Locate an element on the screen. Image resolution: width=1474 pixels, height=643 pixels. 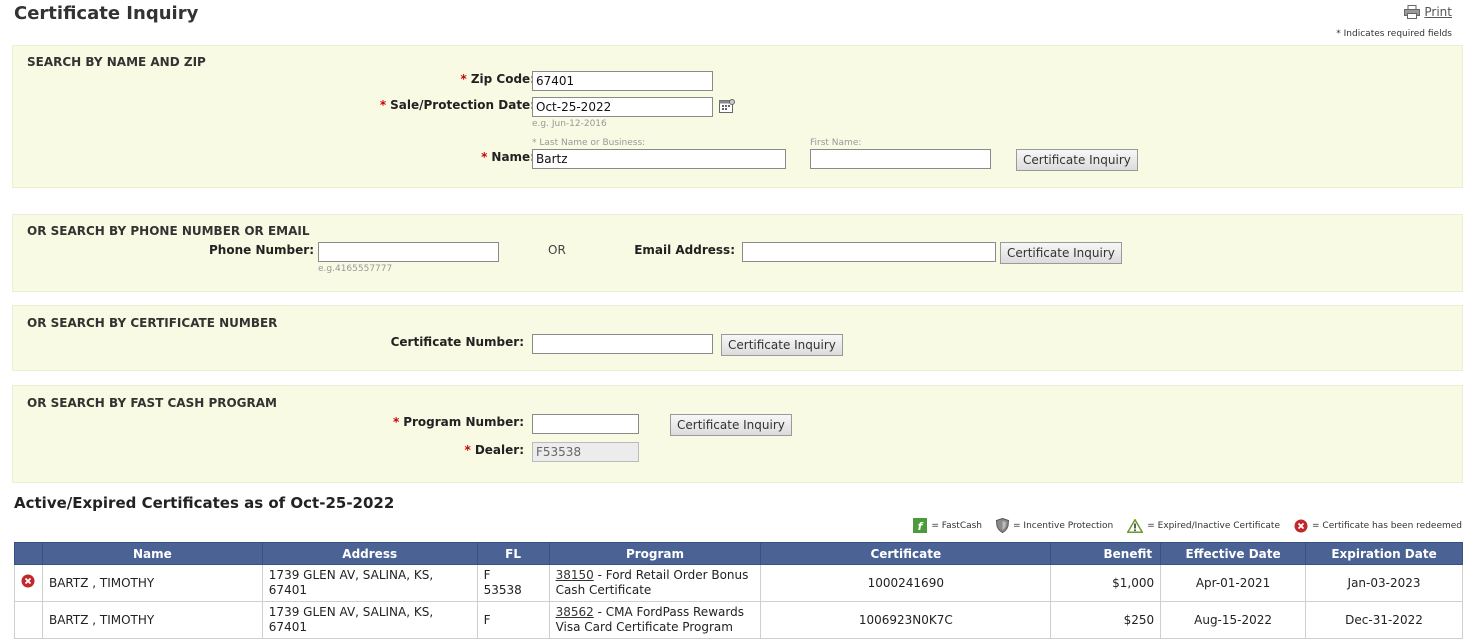
column-header-program: Program is located at coordinates (655, 553).